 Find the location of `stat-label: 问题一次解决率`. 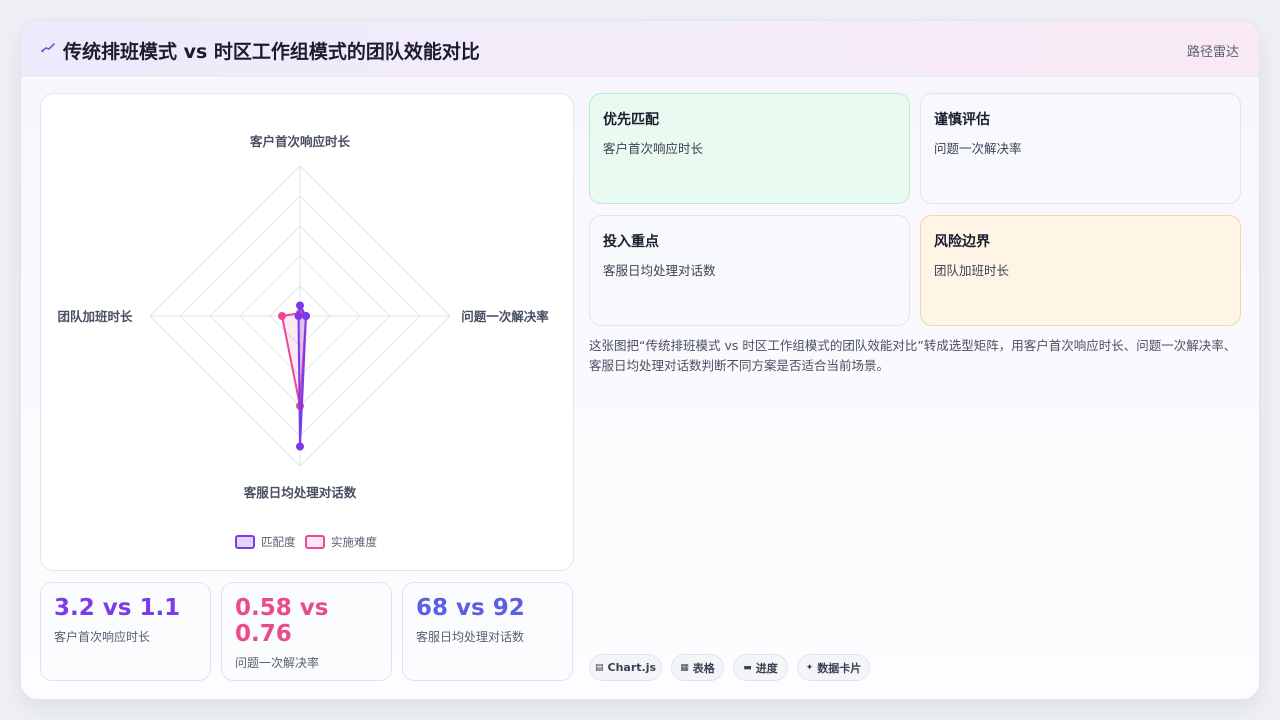

stat-label: 问题一次解决率 is located at coordinates (277, 663).